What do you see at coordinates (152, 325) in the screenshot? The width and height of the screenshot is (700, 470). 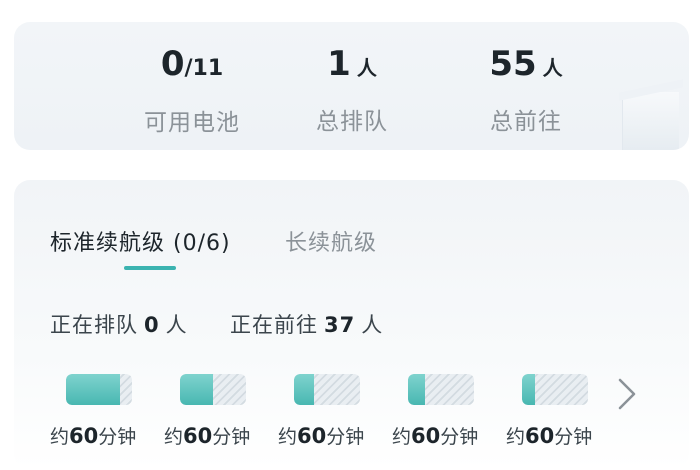 I see `queuing-count: 0` at bounding box center [152, 325].